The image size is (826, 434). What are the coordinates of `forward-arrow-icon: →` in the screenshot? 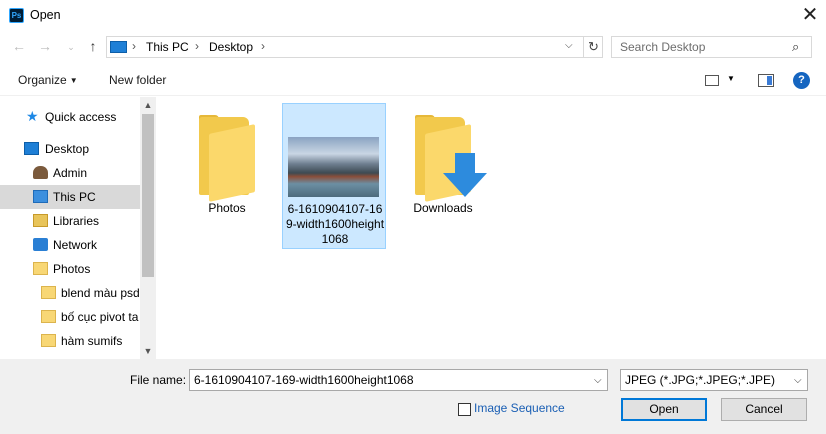 It's located at (45, 46).